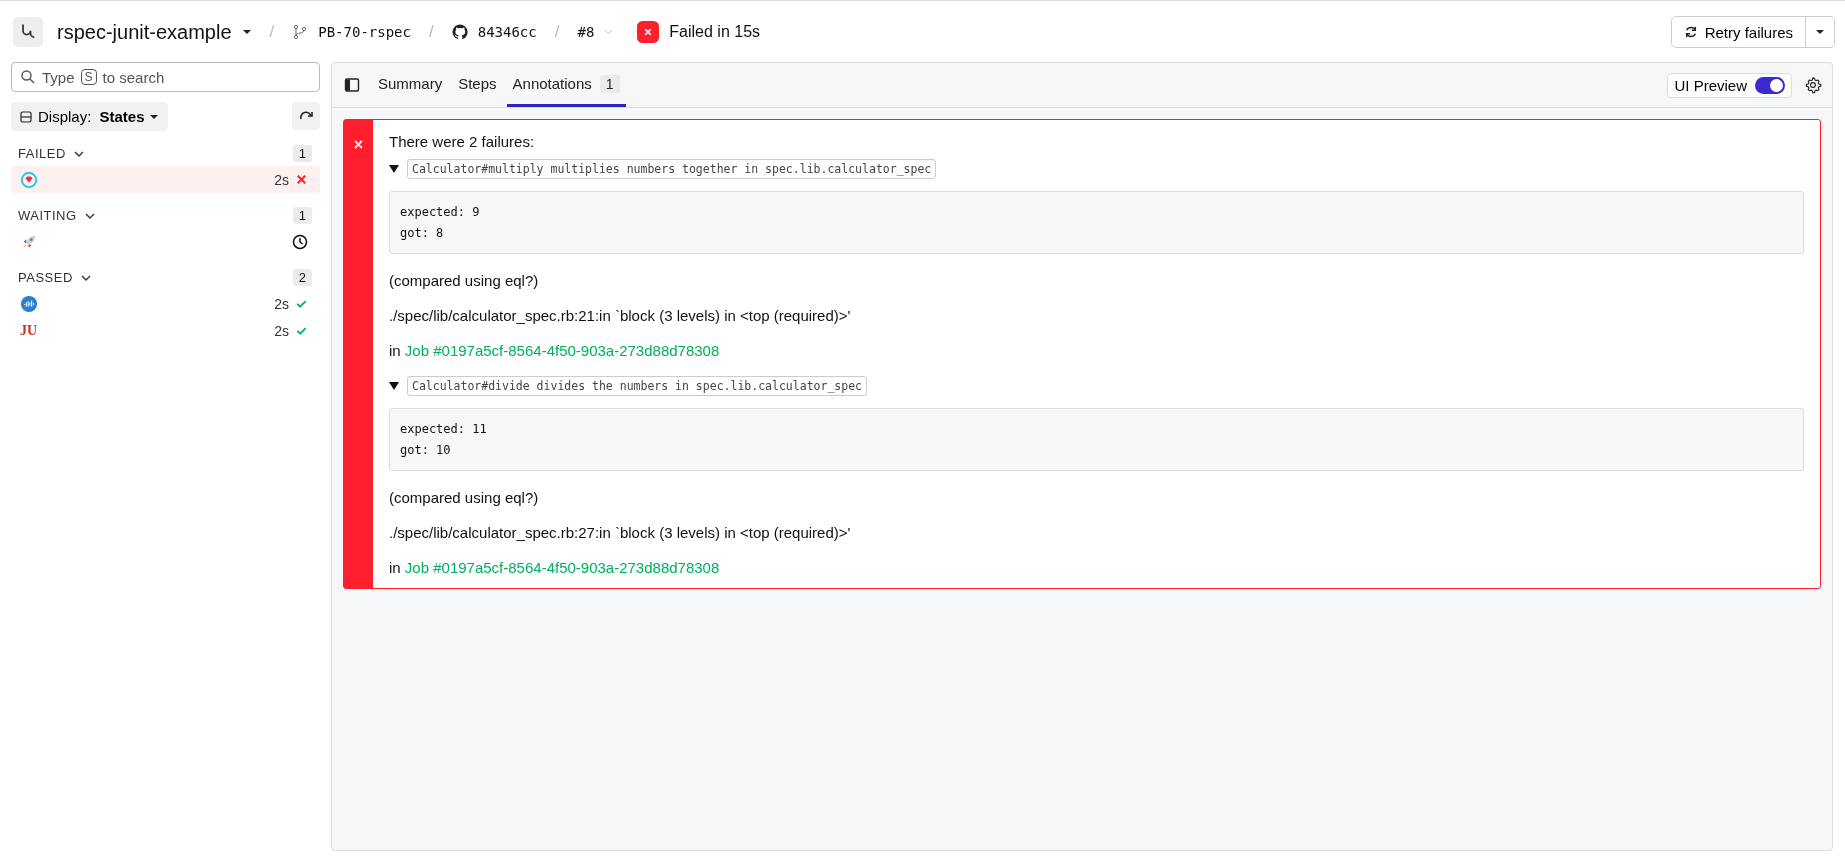 This screenshot has width=1845, height=861. Describe the element at coordinates (301, 179) in the screenshot. I see `close-icon` at that location.